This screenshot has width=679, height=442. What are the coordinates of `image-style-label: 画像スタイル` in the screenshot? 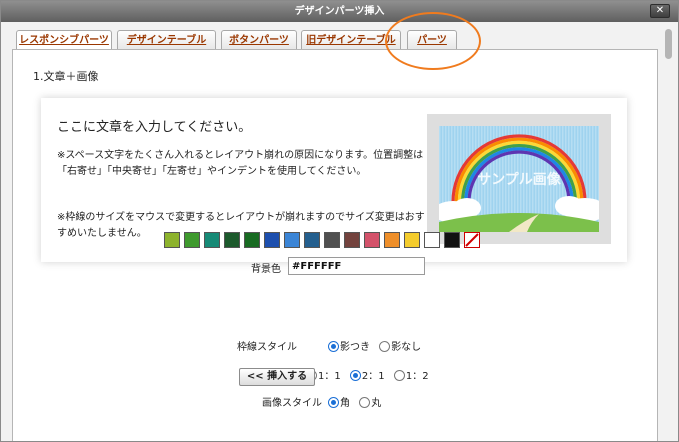 It's located at (292, 403).